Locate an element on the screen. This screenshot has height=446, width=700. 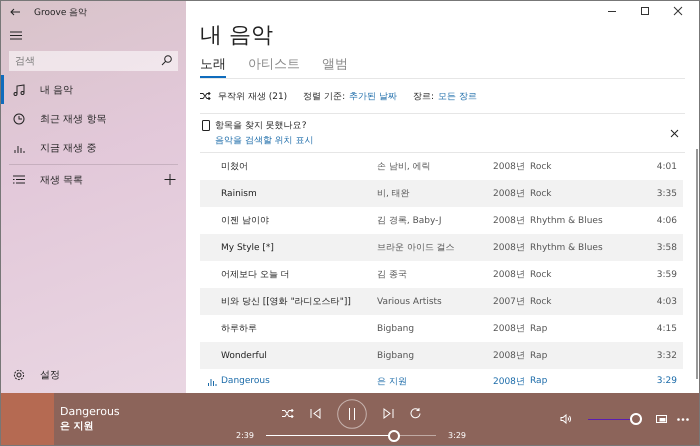
song-artist: 비, 태완 is located at coordinates (394, 194).